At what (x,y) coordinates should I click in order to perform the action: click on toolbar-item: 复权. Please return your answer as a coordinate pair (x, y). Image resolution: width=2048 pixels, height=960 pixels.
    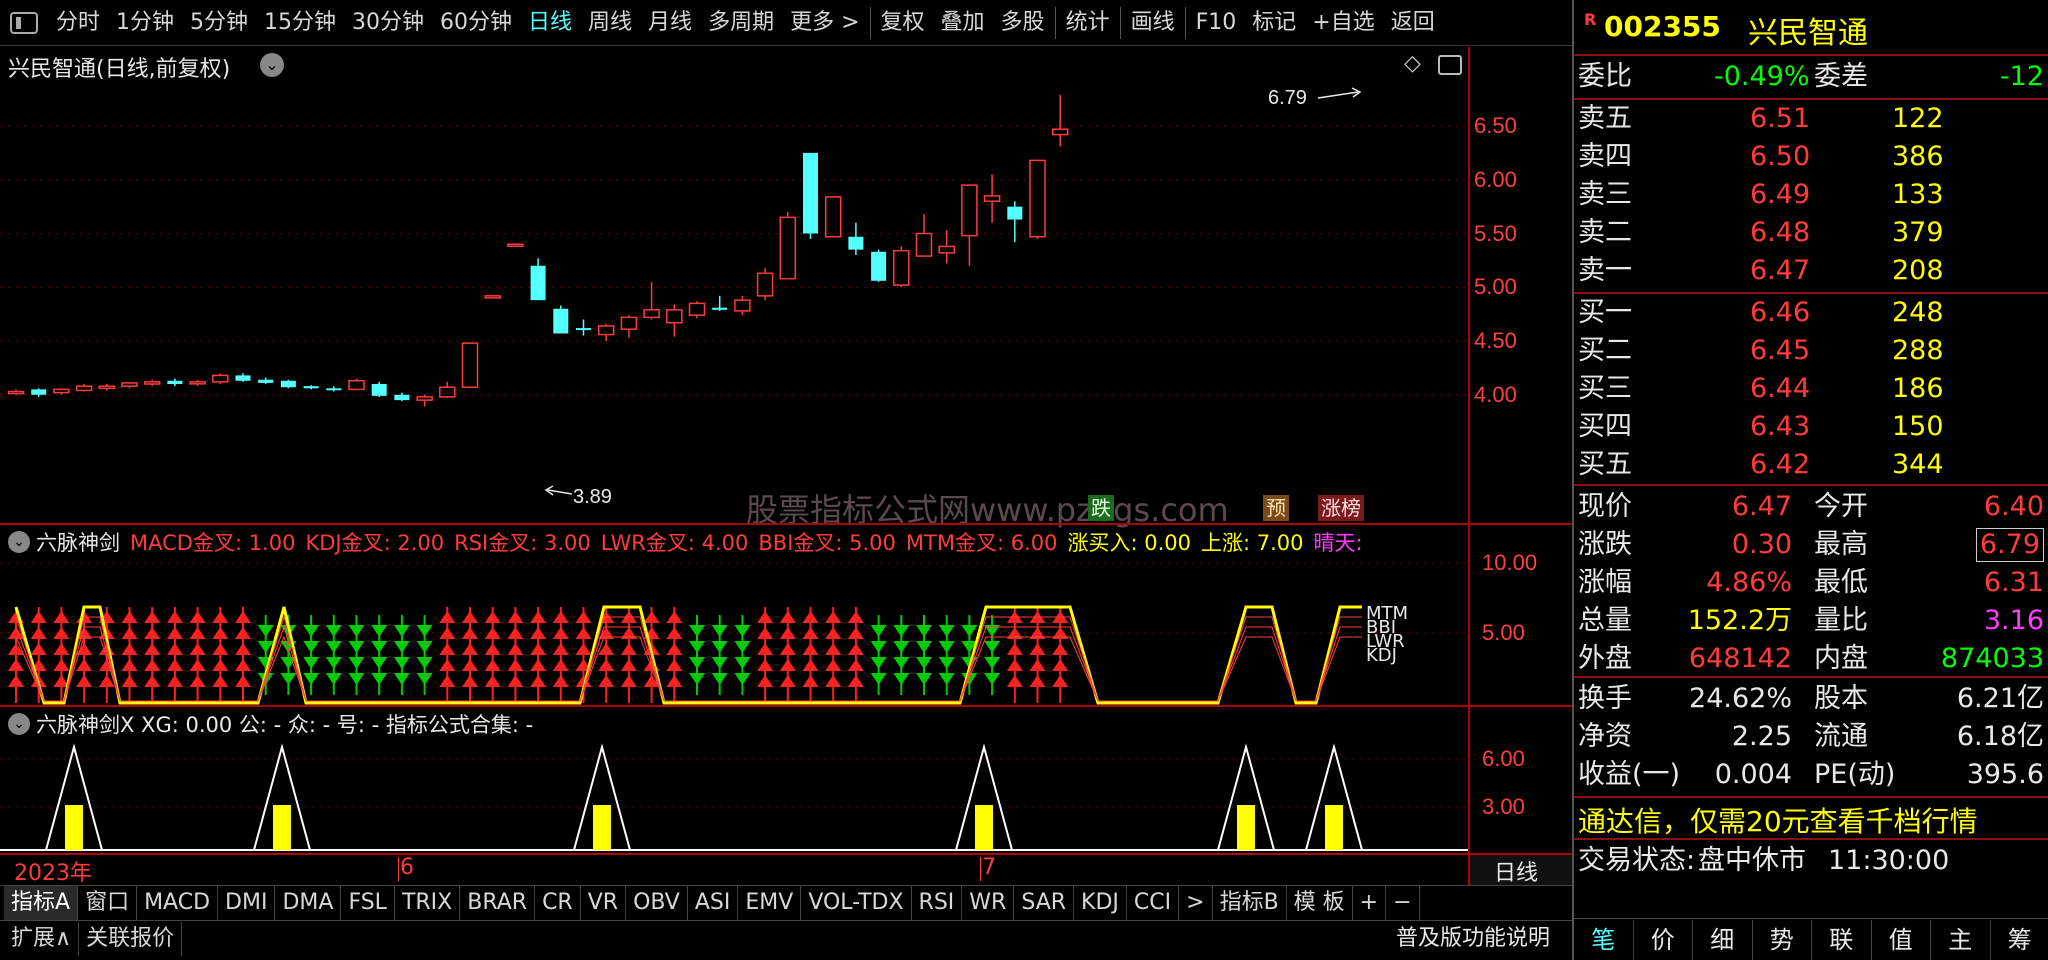
    Looking at the image, I should click on (903, 23).